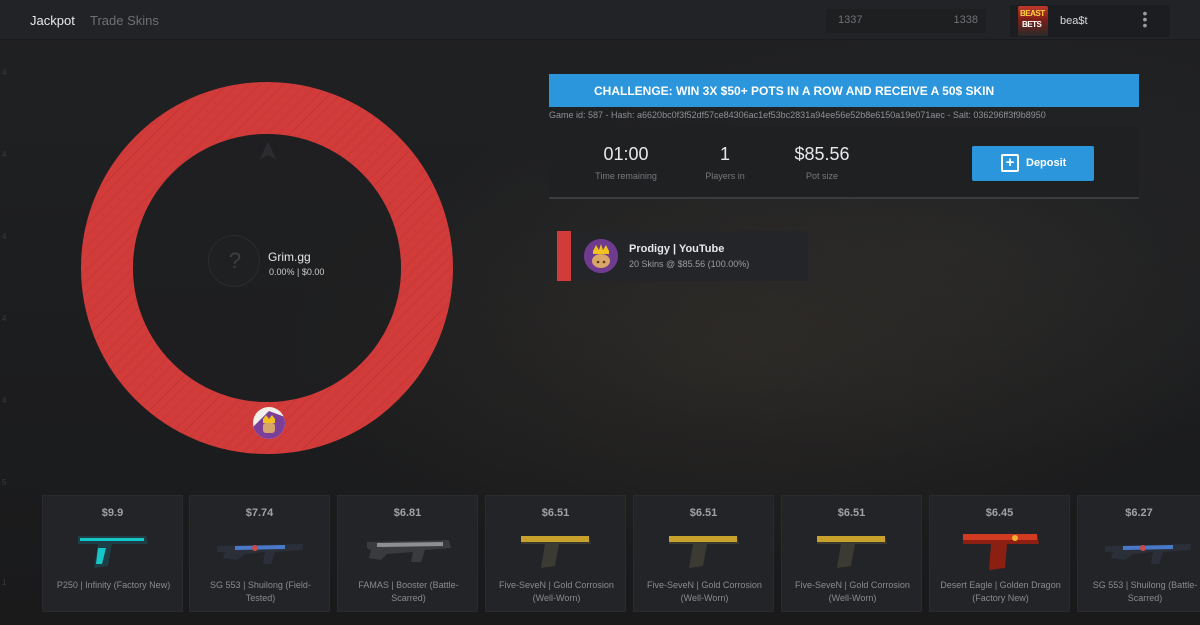 The height and width of the screenshot is (625, 1200). Describe the element at coordinates (113, 585) in the screenshot. I see `skin-name: P250 | Infinity (Factory New)` at that location.